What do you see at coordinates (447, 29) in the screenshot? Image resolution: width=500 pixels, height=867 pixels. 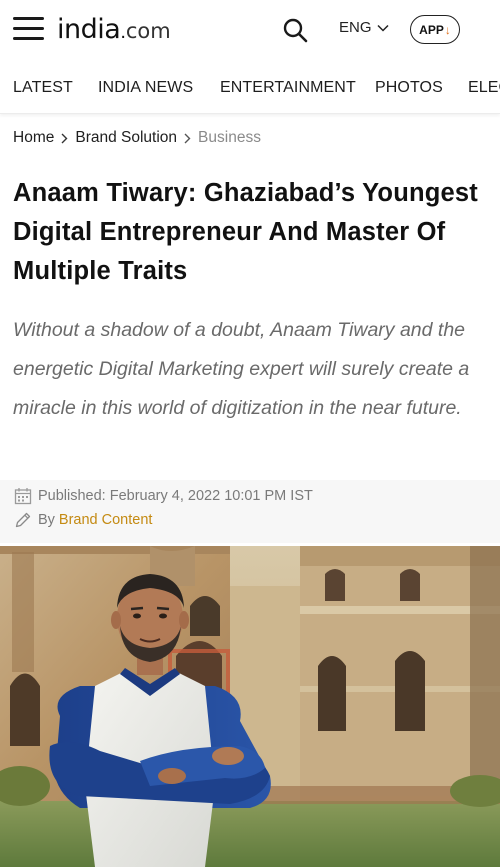 I see `download-arrow-icon: ↓` at bounding box center [447, 29].